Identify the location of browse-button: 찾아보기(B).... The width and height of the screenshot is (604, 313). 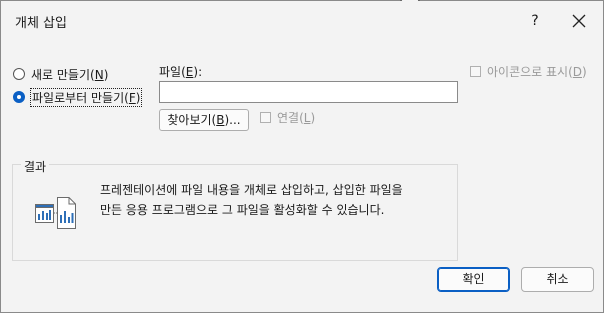
(204, 120).